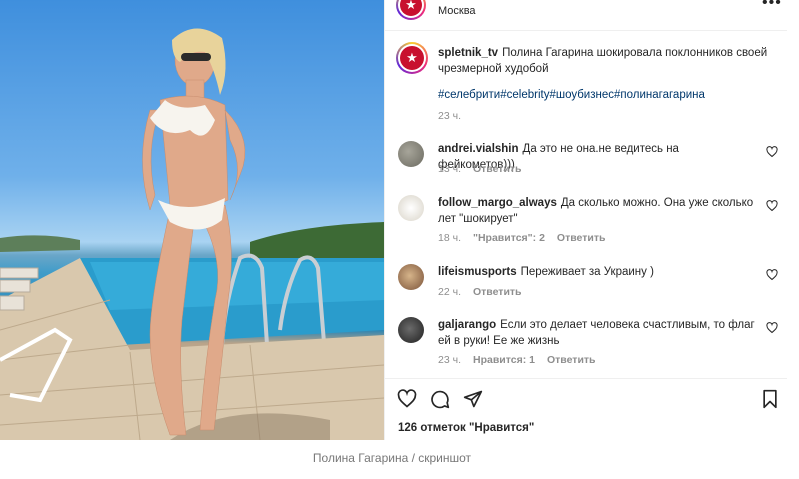 The image size is (799, 479). I want to click on comment-meta: 23 ч. Нравится: 1 Ответить, so click(523, 360).